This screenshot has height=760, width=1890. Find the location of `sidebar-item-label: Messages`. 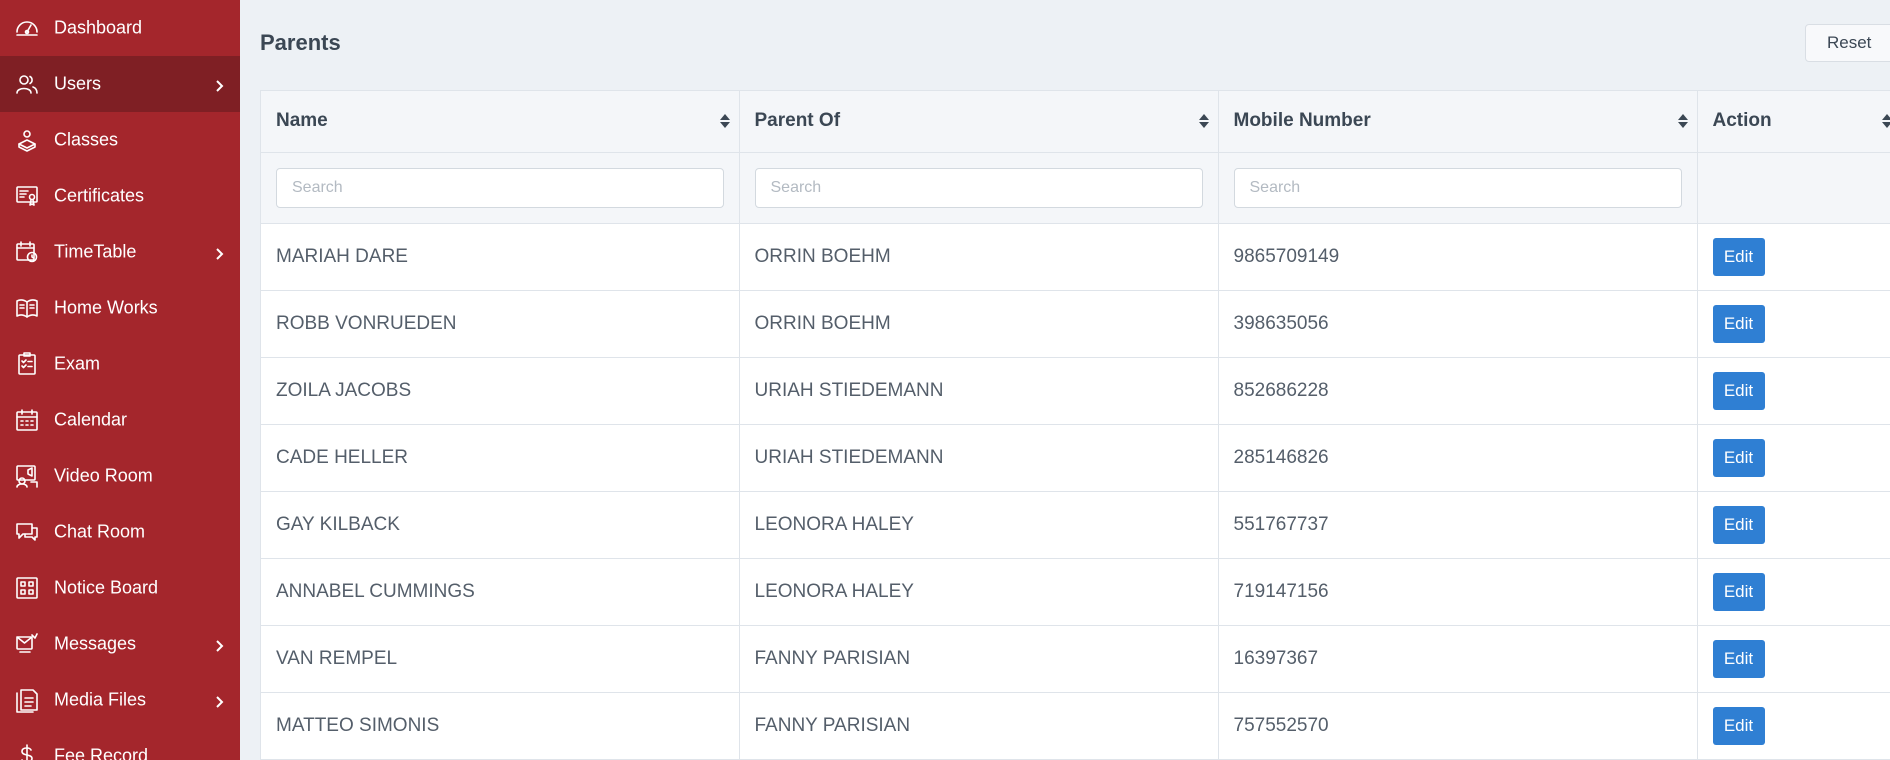

sidebar-item-label: Messages is located at coordinates (95, 643).